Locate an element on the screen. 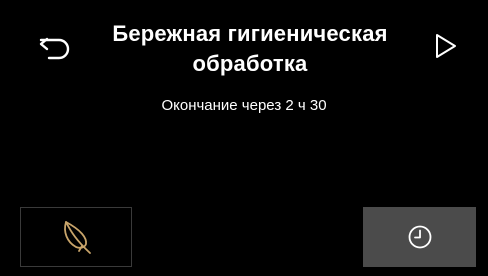 Image resolution: width=488 pixels, height=276 pixels. back-button is located at coordinates (56, 46).